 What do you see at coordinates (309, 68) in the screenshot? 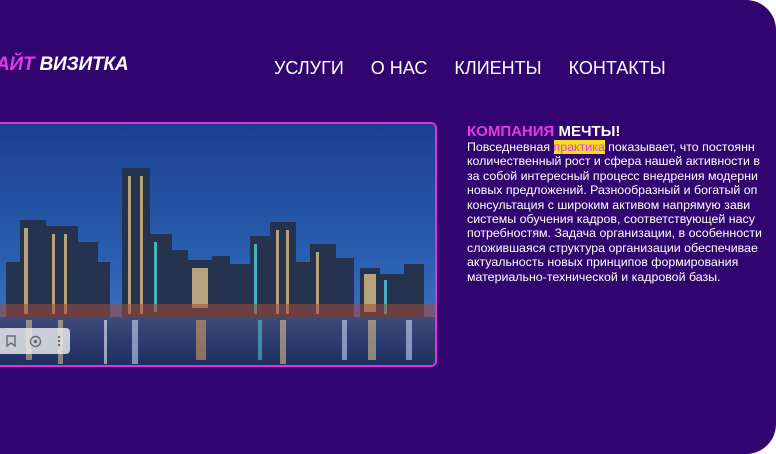
I see `nav-services: УСЛУГИ` at bounding box center [309, 68].